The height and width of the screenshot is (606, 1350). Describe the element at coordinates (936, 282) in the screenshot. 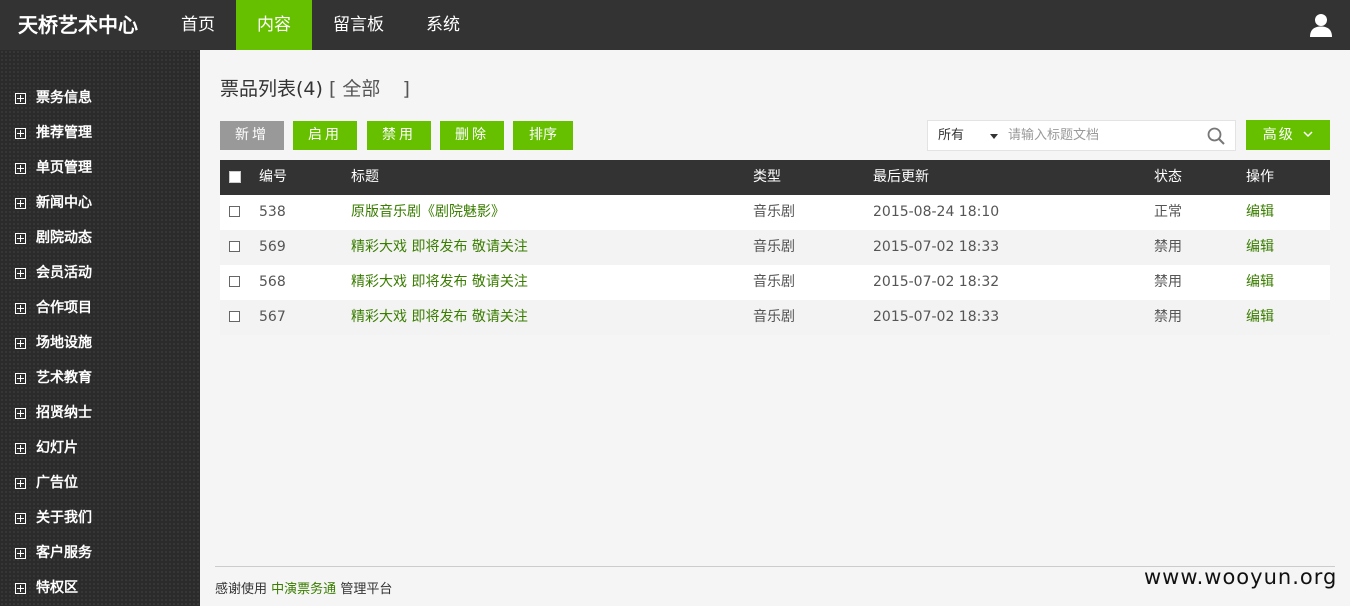

I see `row-updated: 2015-07-02 18:32` at that location.